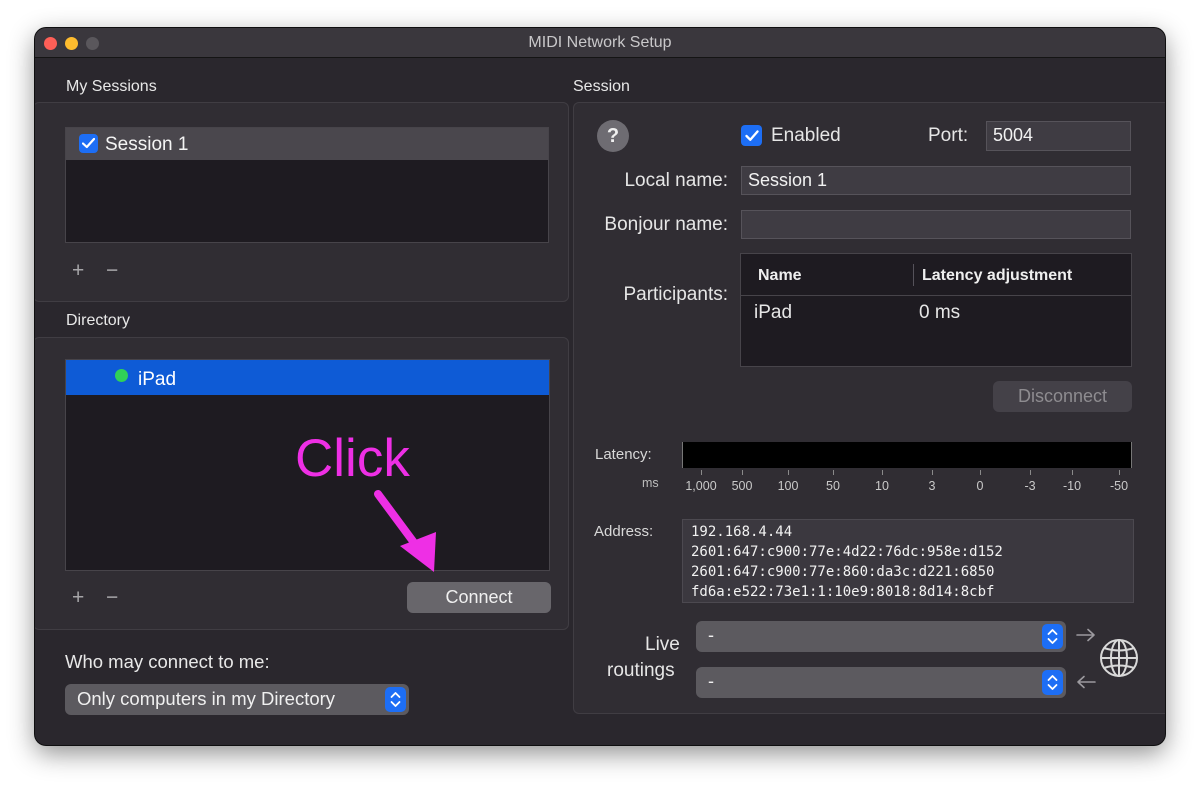 The image size is (1200, 786). I want to click on remove-directory-button: −, so click(112, 598).